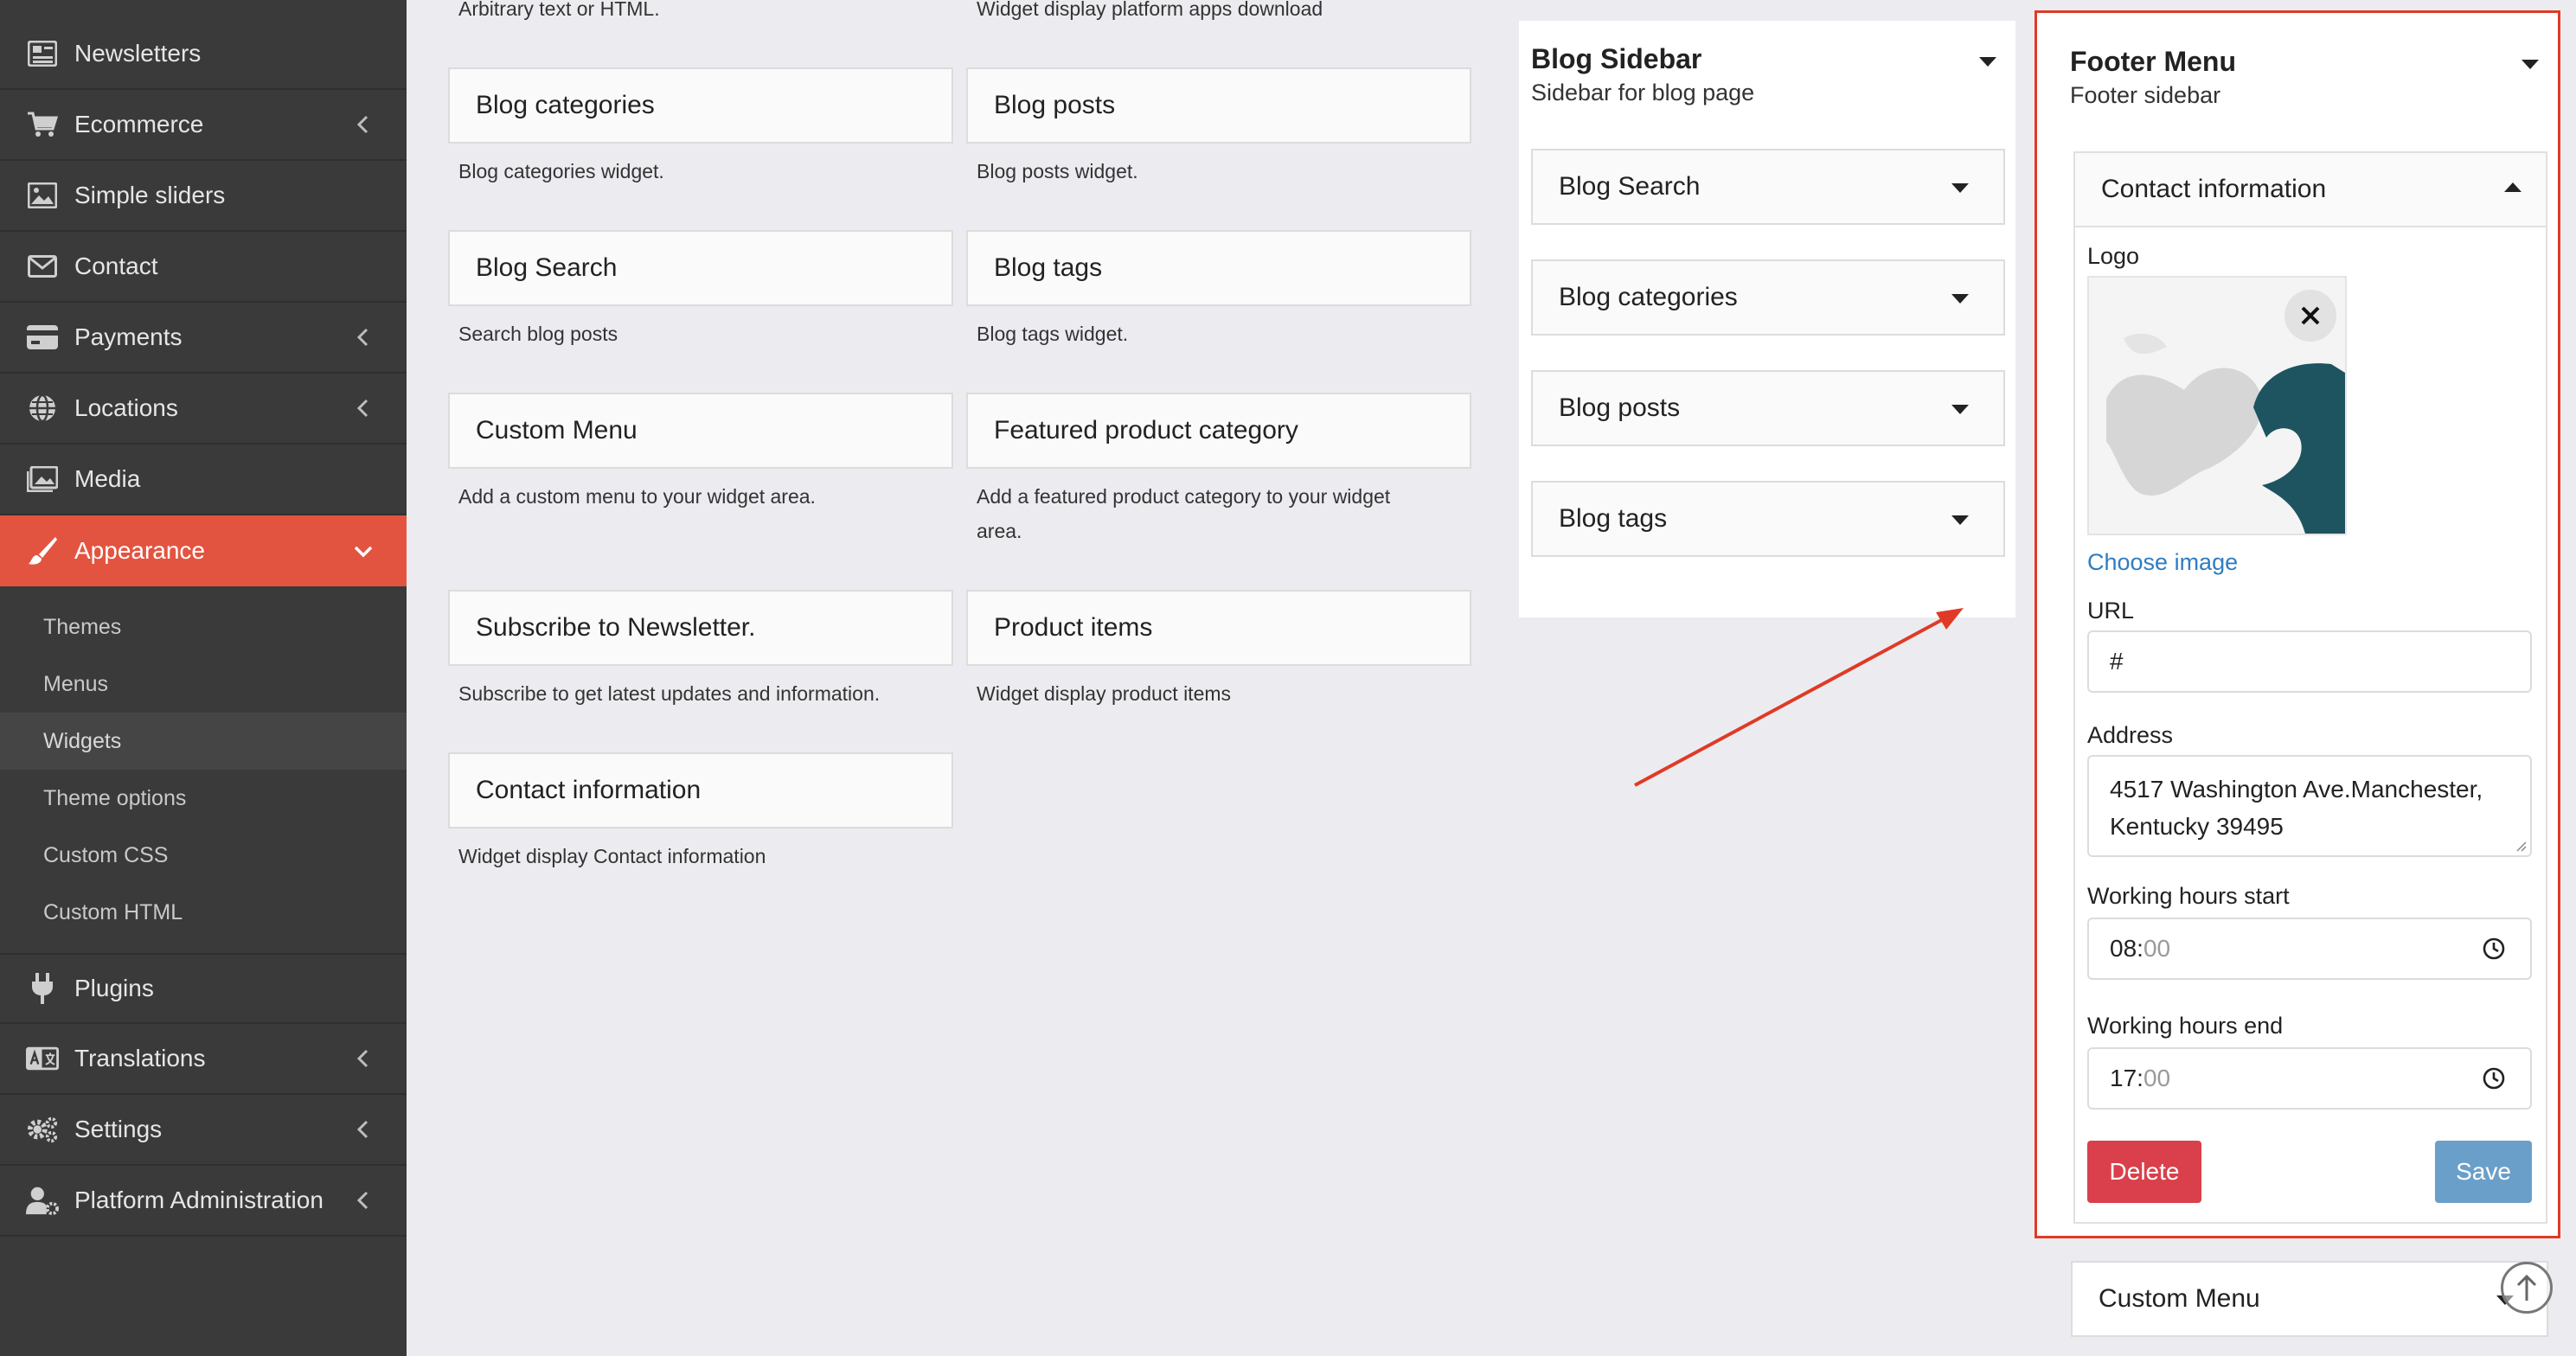 The height and width of the screenshot is (1356, 2576). What do you see at coordinates (2483, 1172) in the screenshot?
I see `save-button: Save` at bounding box center [2483, 1172].